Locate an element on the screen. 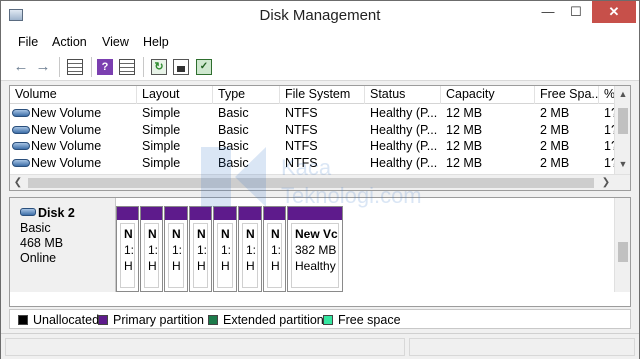 The height and width of the screenshot is (359, 640). status-segment is located at coordinates (205, 347).